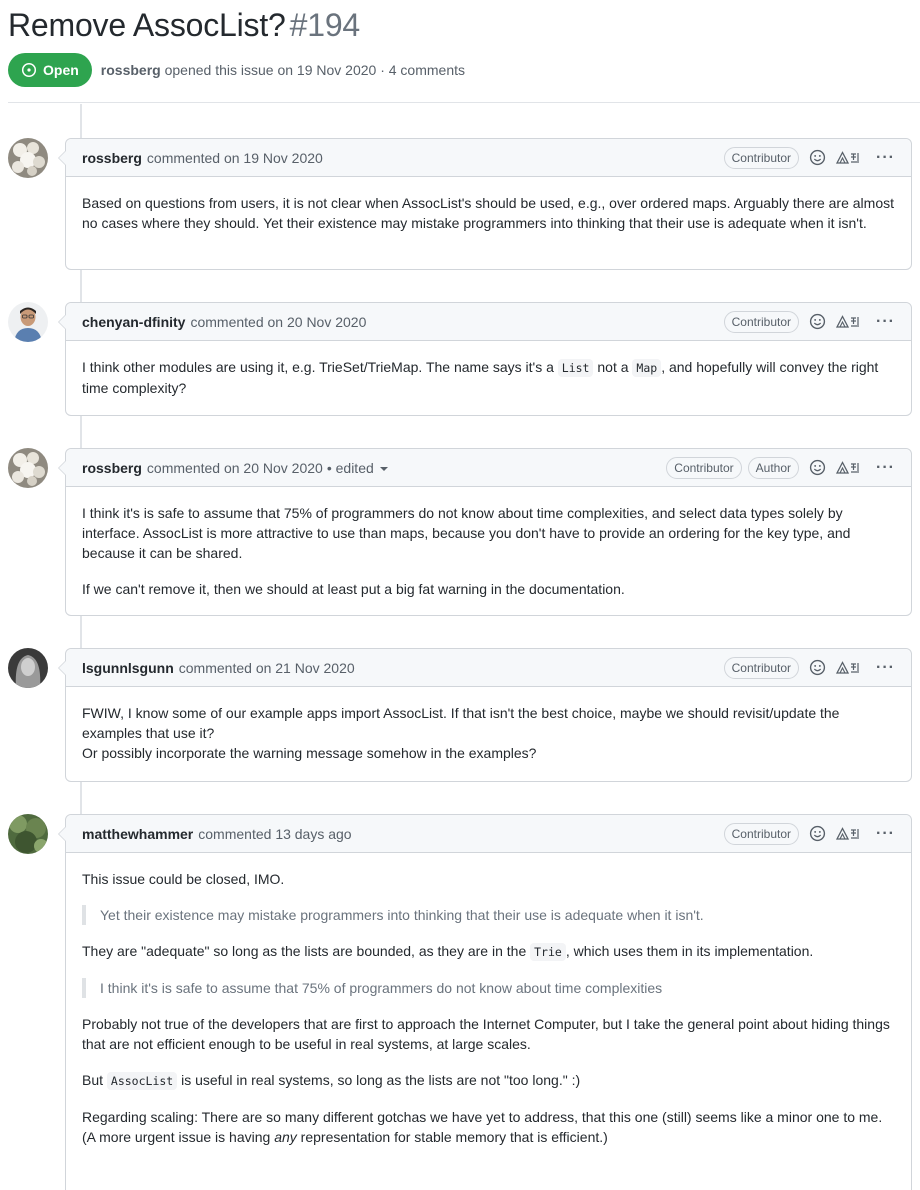 Image resolution: width=920 pixels, height=1190 pixels. What do you see at coordinates (128, 668) in the screenshot?
I see `comment-author: lsgunnlsgunn` at bounding box center [128, 668].